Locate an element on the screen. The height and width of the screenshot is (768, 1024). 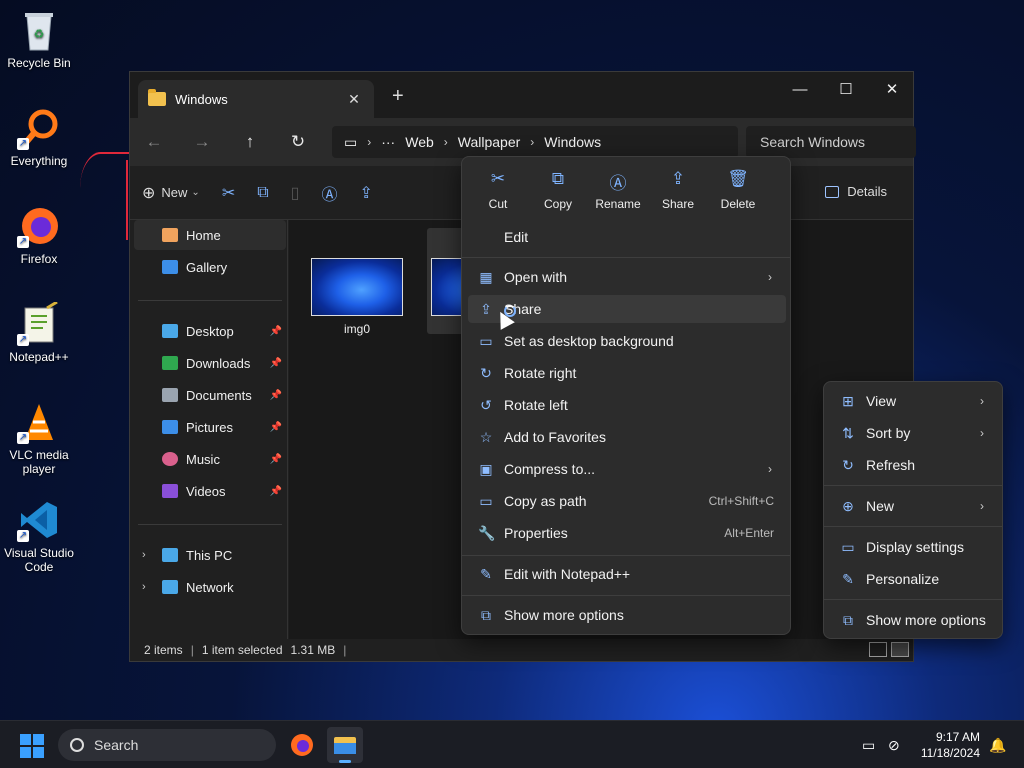
folder-icon is located at coordinates (157, 97).